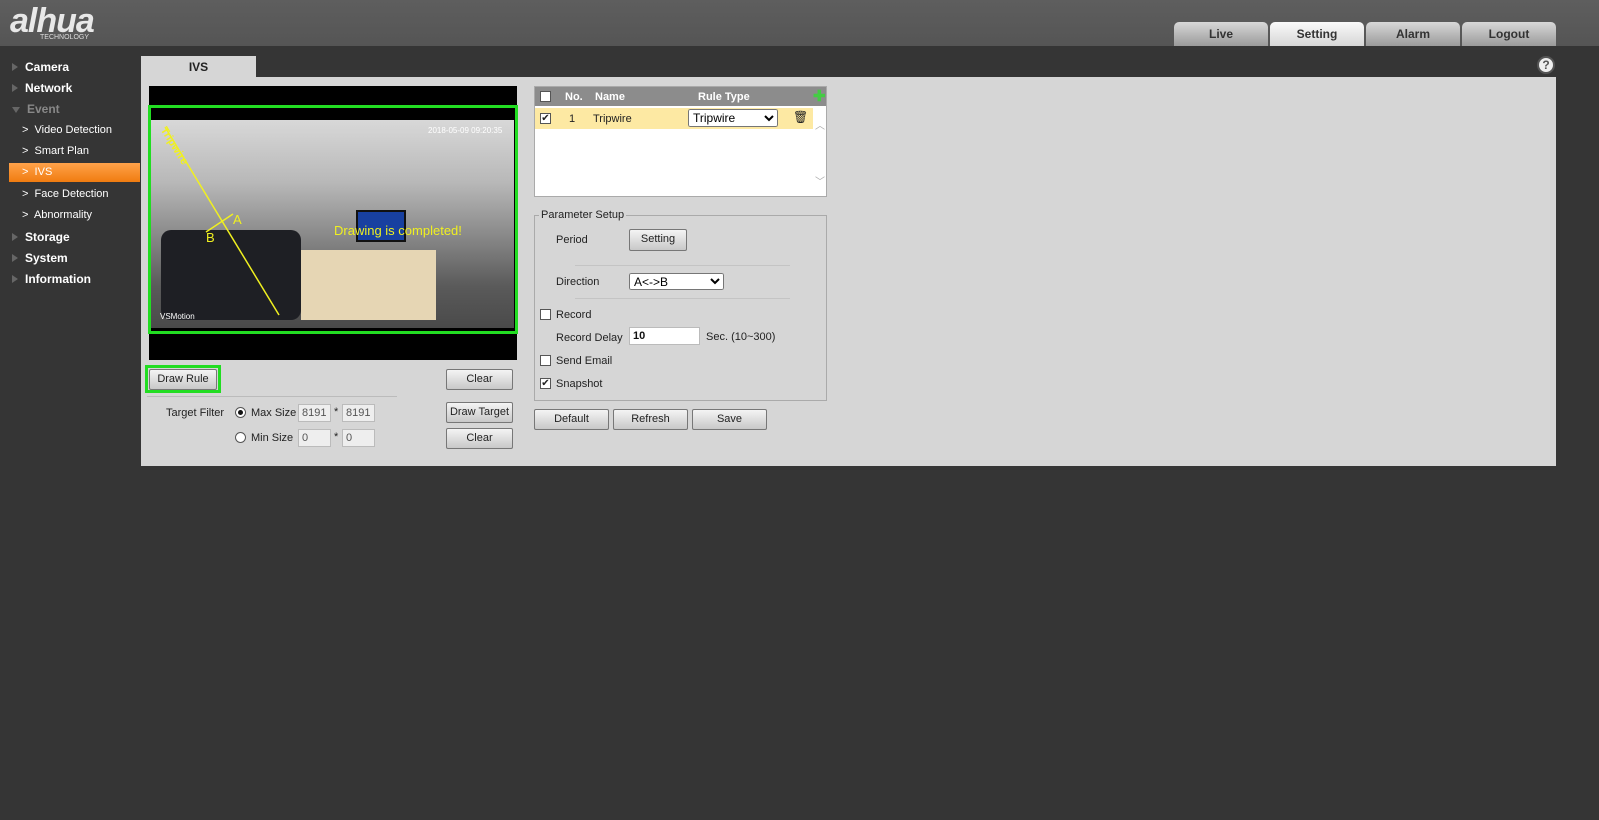 The height and width of the screenshot is (820, 1599). I want to click on send-email-checkbox, so click(545, 360).